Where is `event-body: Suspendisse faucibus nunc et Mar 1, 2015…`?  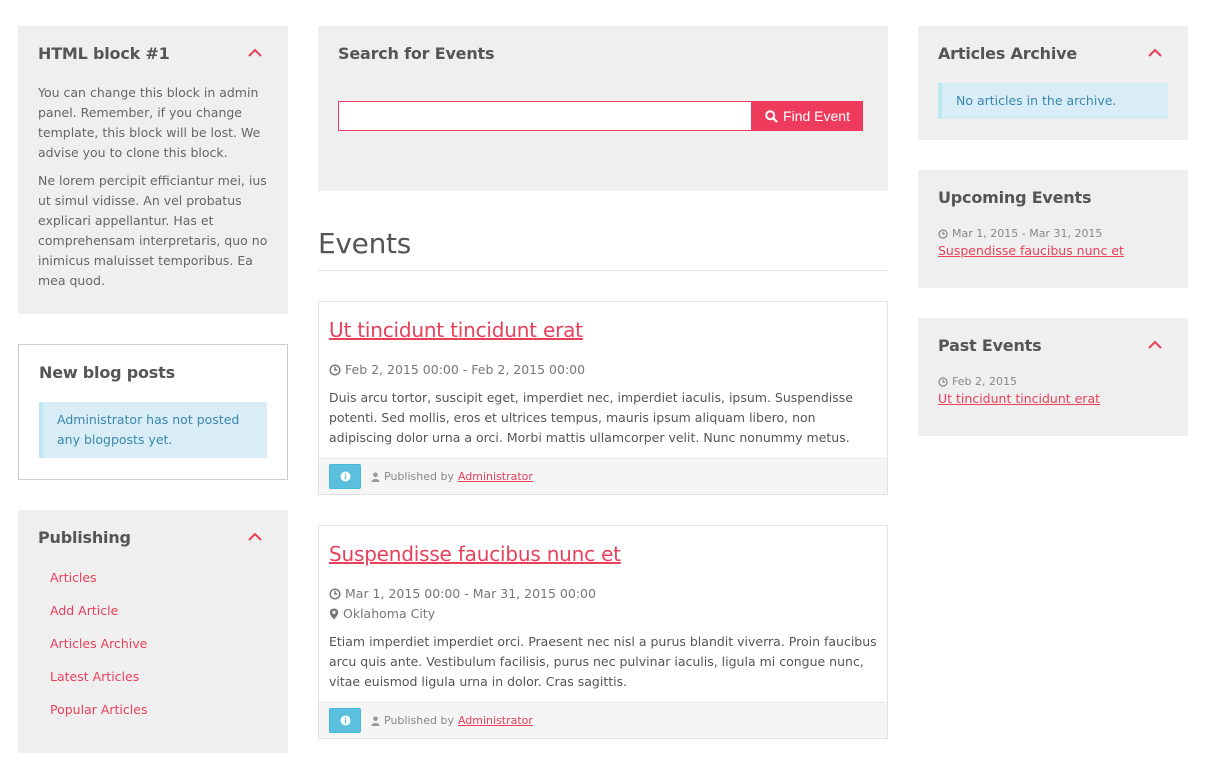
event-body: Suspendisse faucibus nunc et Mar 1, 2015… is located at coordinates (603, 614).